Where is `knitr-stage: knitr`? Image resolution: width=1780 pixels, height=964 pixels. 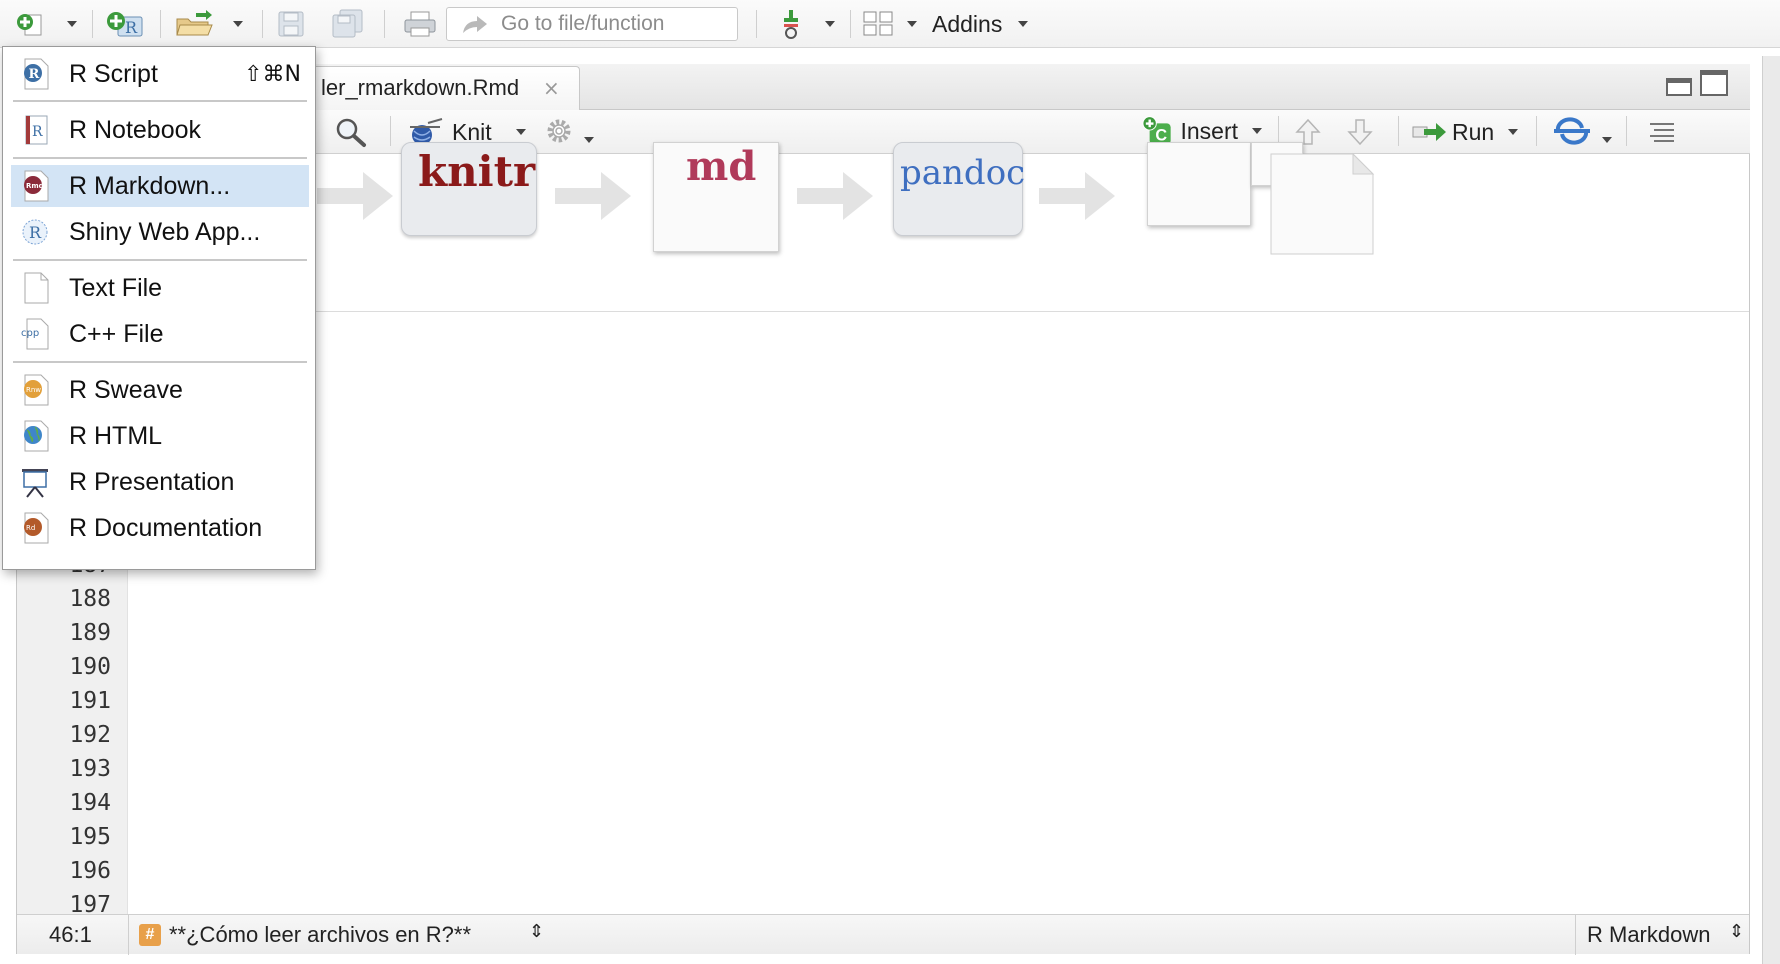 knitr-stage: knitr is located at coordinates (469, 189).